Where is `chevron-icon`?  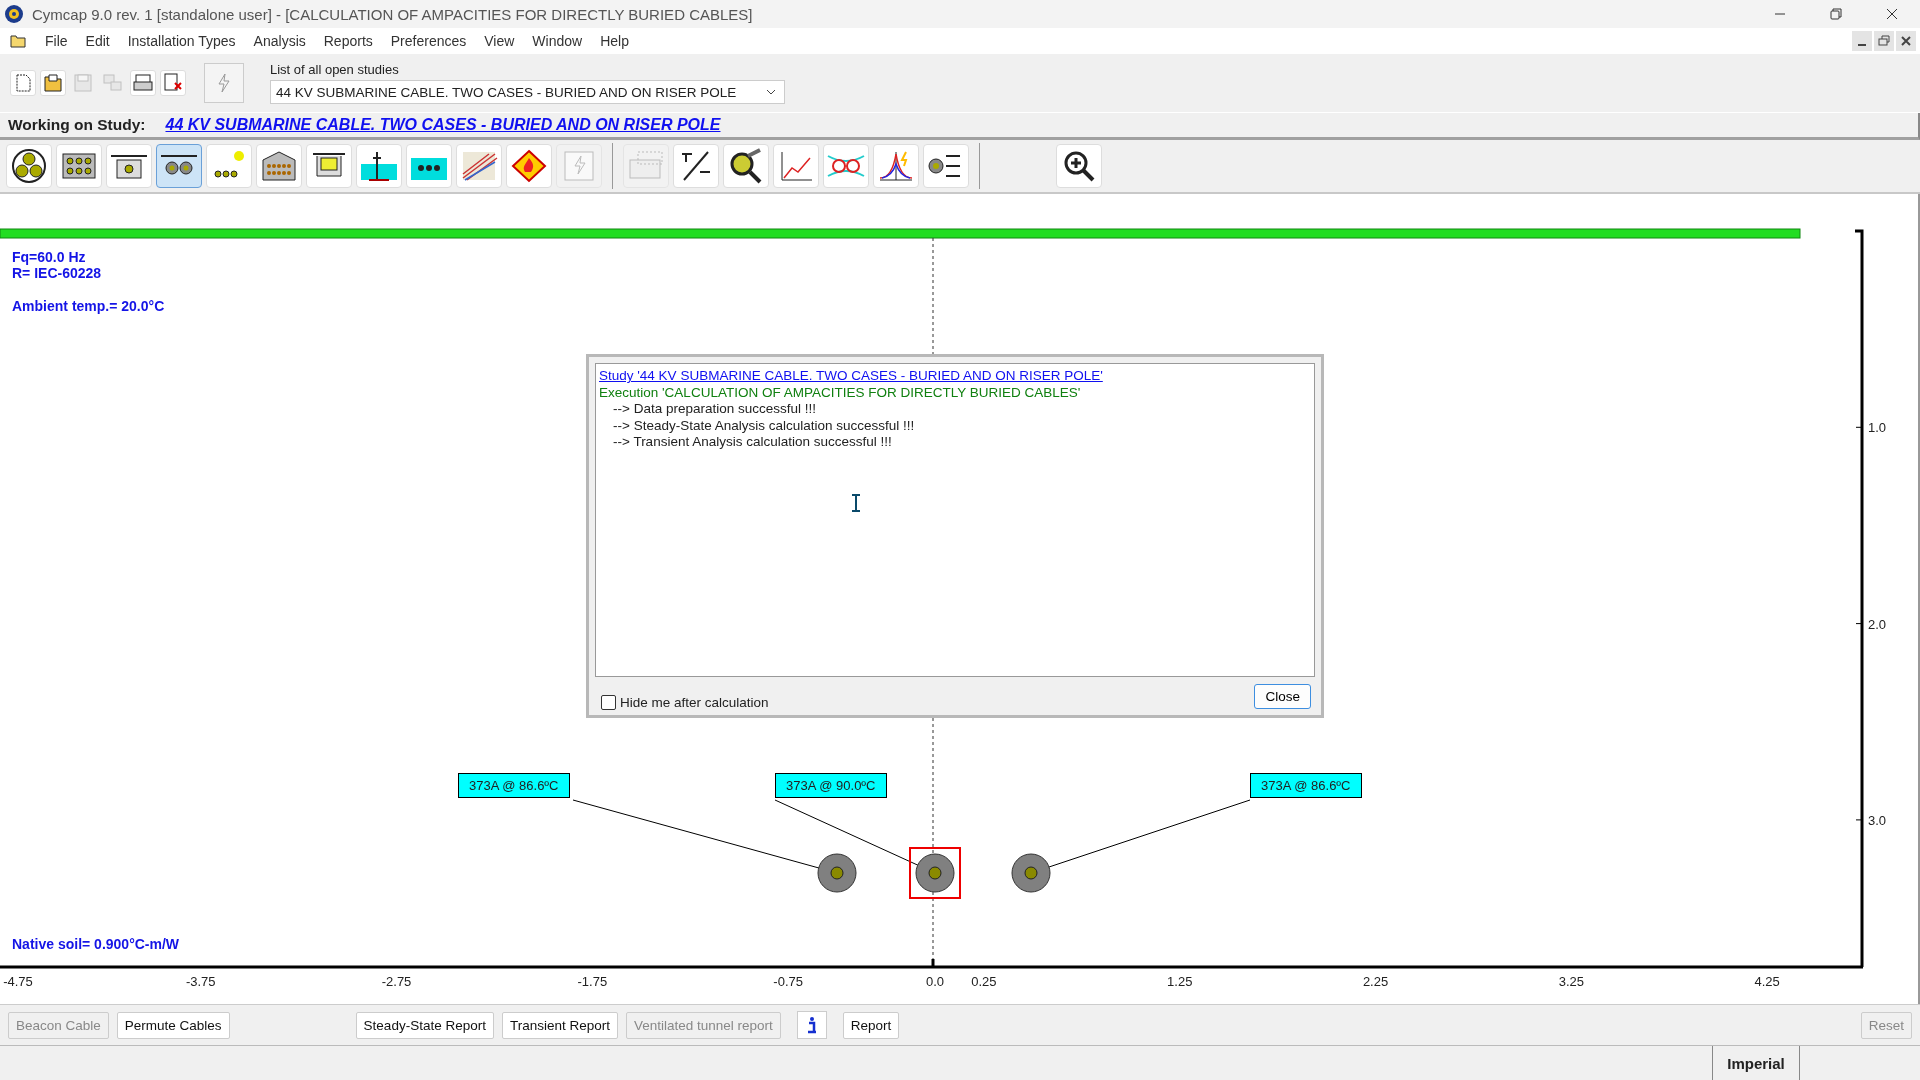
chevron-icon is located at coordinates (771, 92).